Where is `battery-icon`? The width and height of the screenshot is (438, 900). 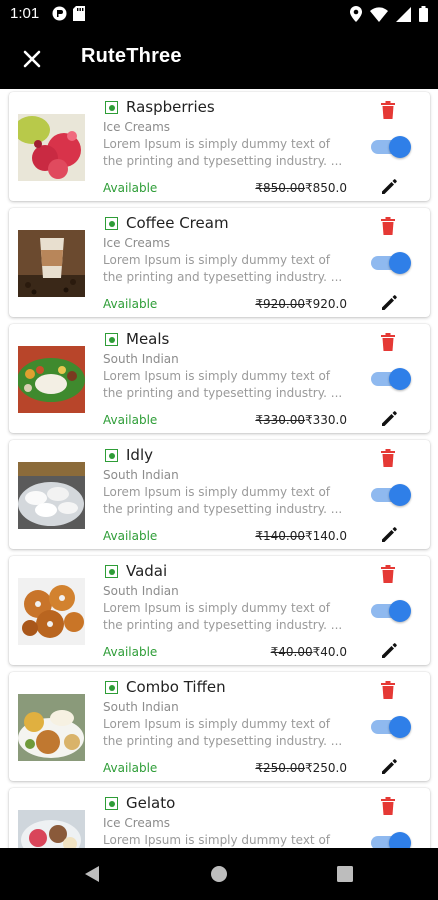
battery-icon is located at coordinates (423, 14).